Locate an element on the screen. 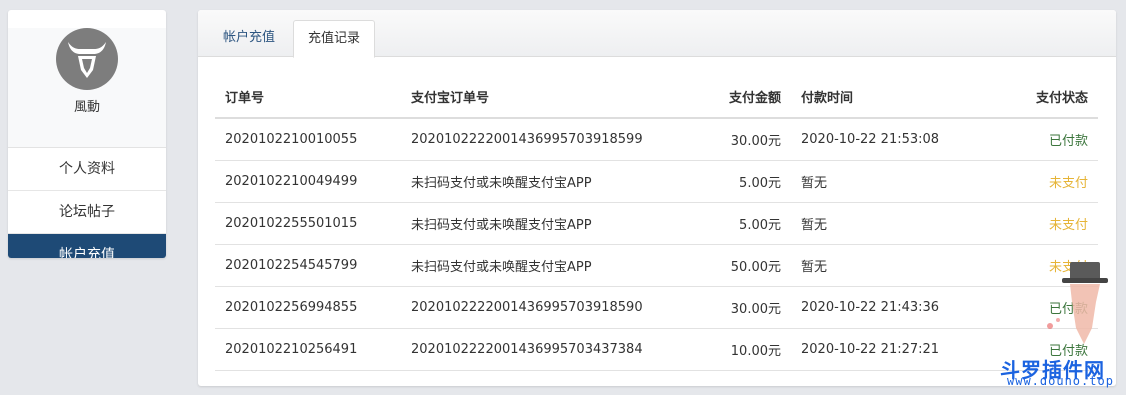 This screenshot has width=1126, height=395. col-header-alipay-order-id: 支付宝订单号 is located at coordinates (546, 97).